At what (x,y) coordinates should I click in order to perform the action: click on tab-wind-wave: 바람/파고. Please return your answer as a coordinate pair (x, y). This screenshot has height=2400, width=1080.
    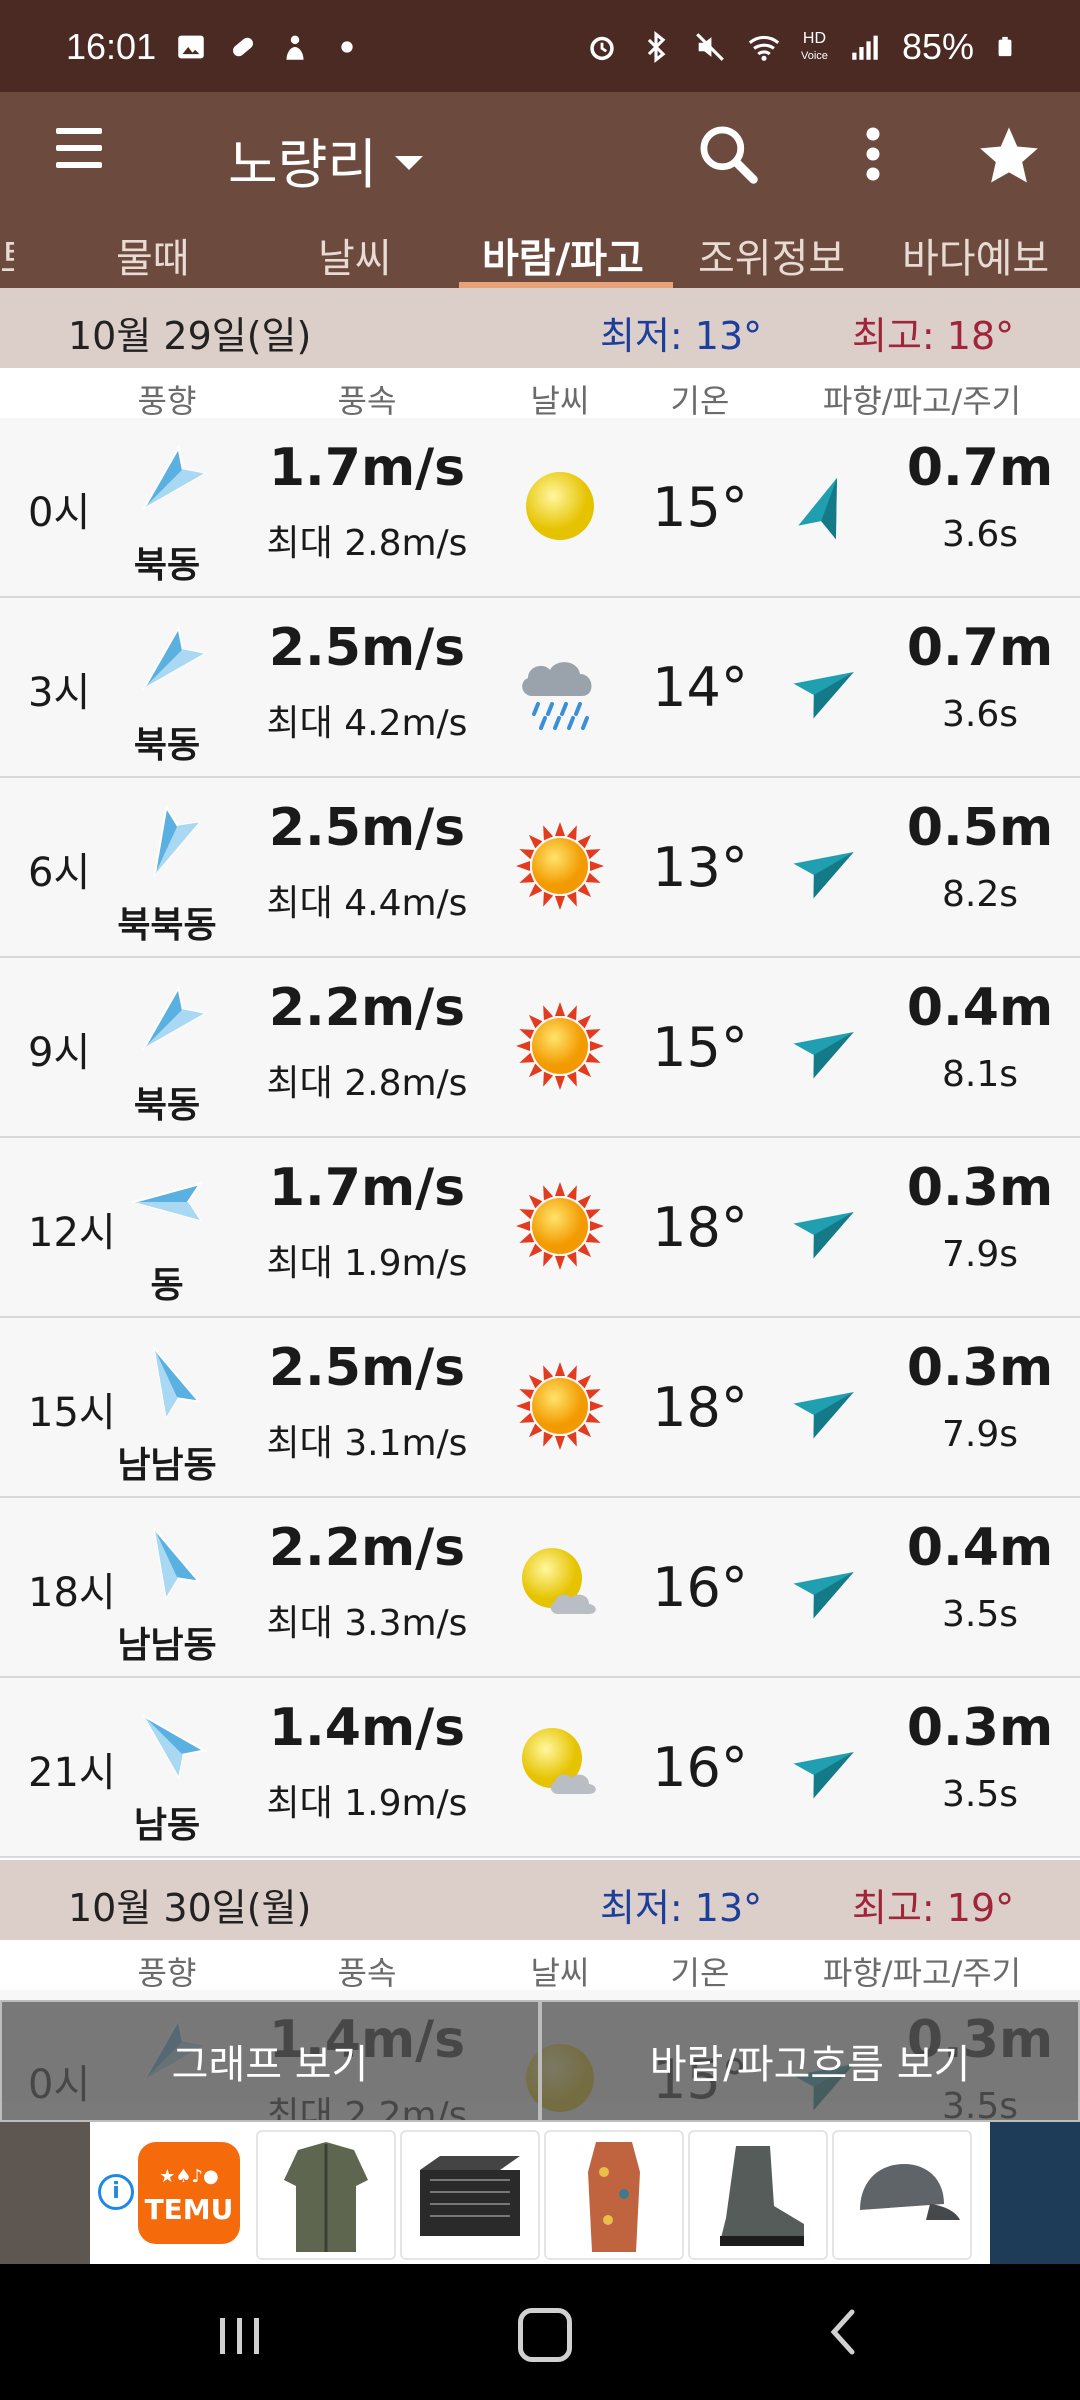
    Looking at the image, I should click on (563, 255).